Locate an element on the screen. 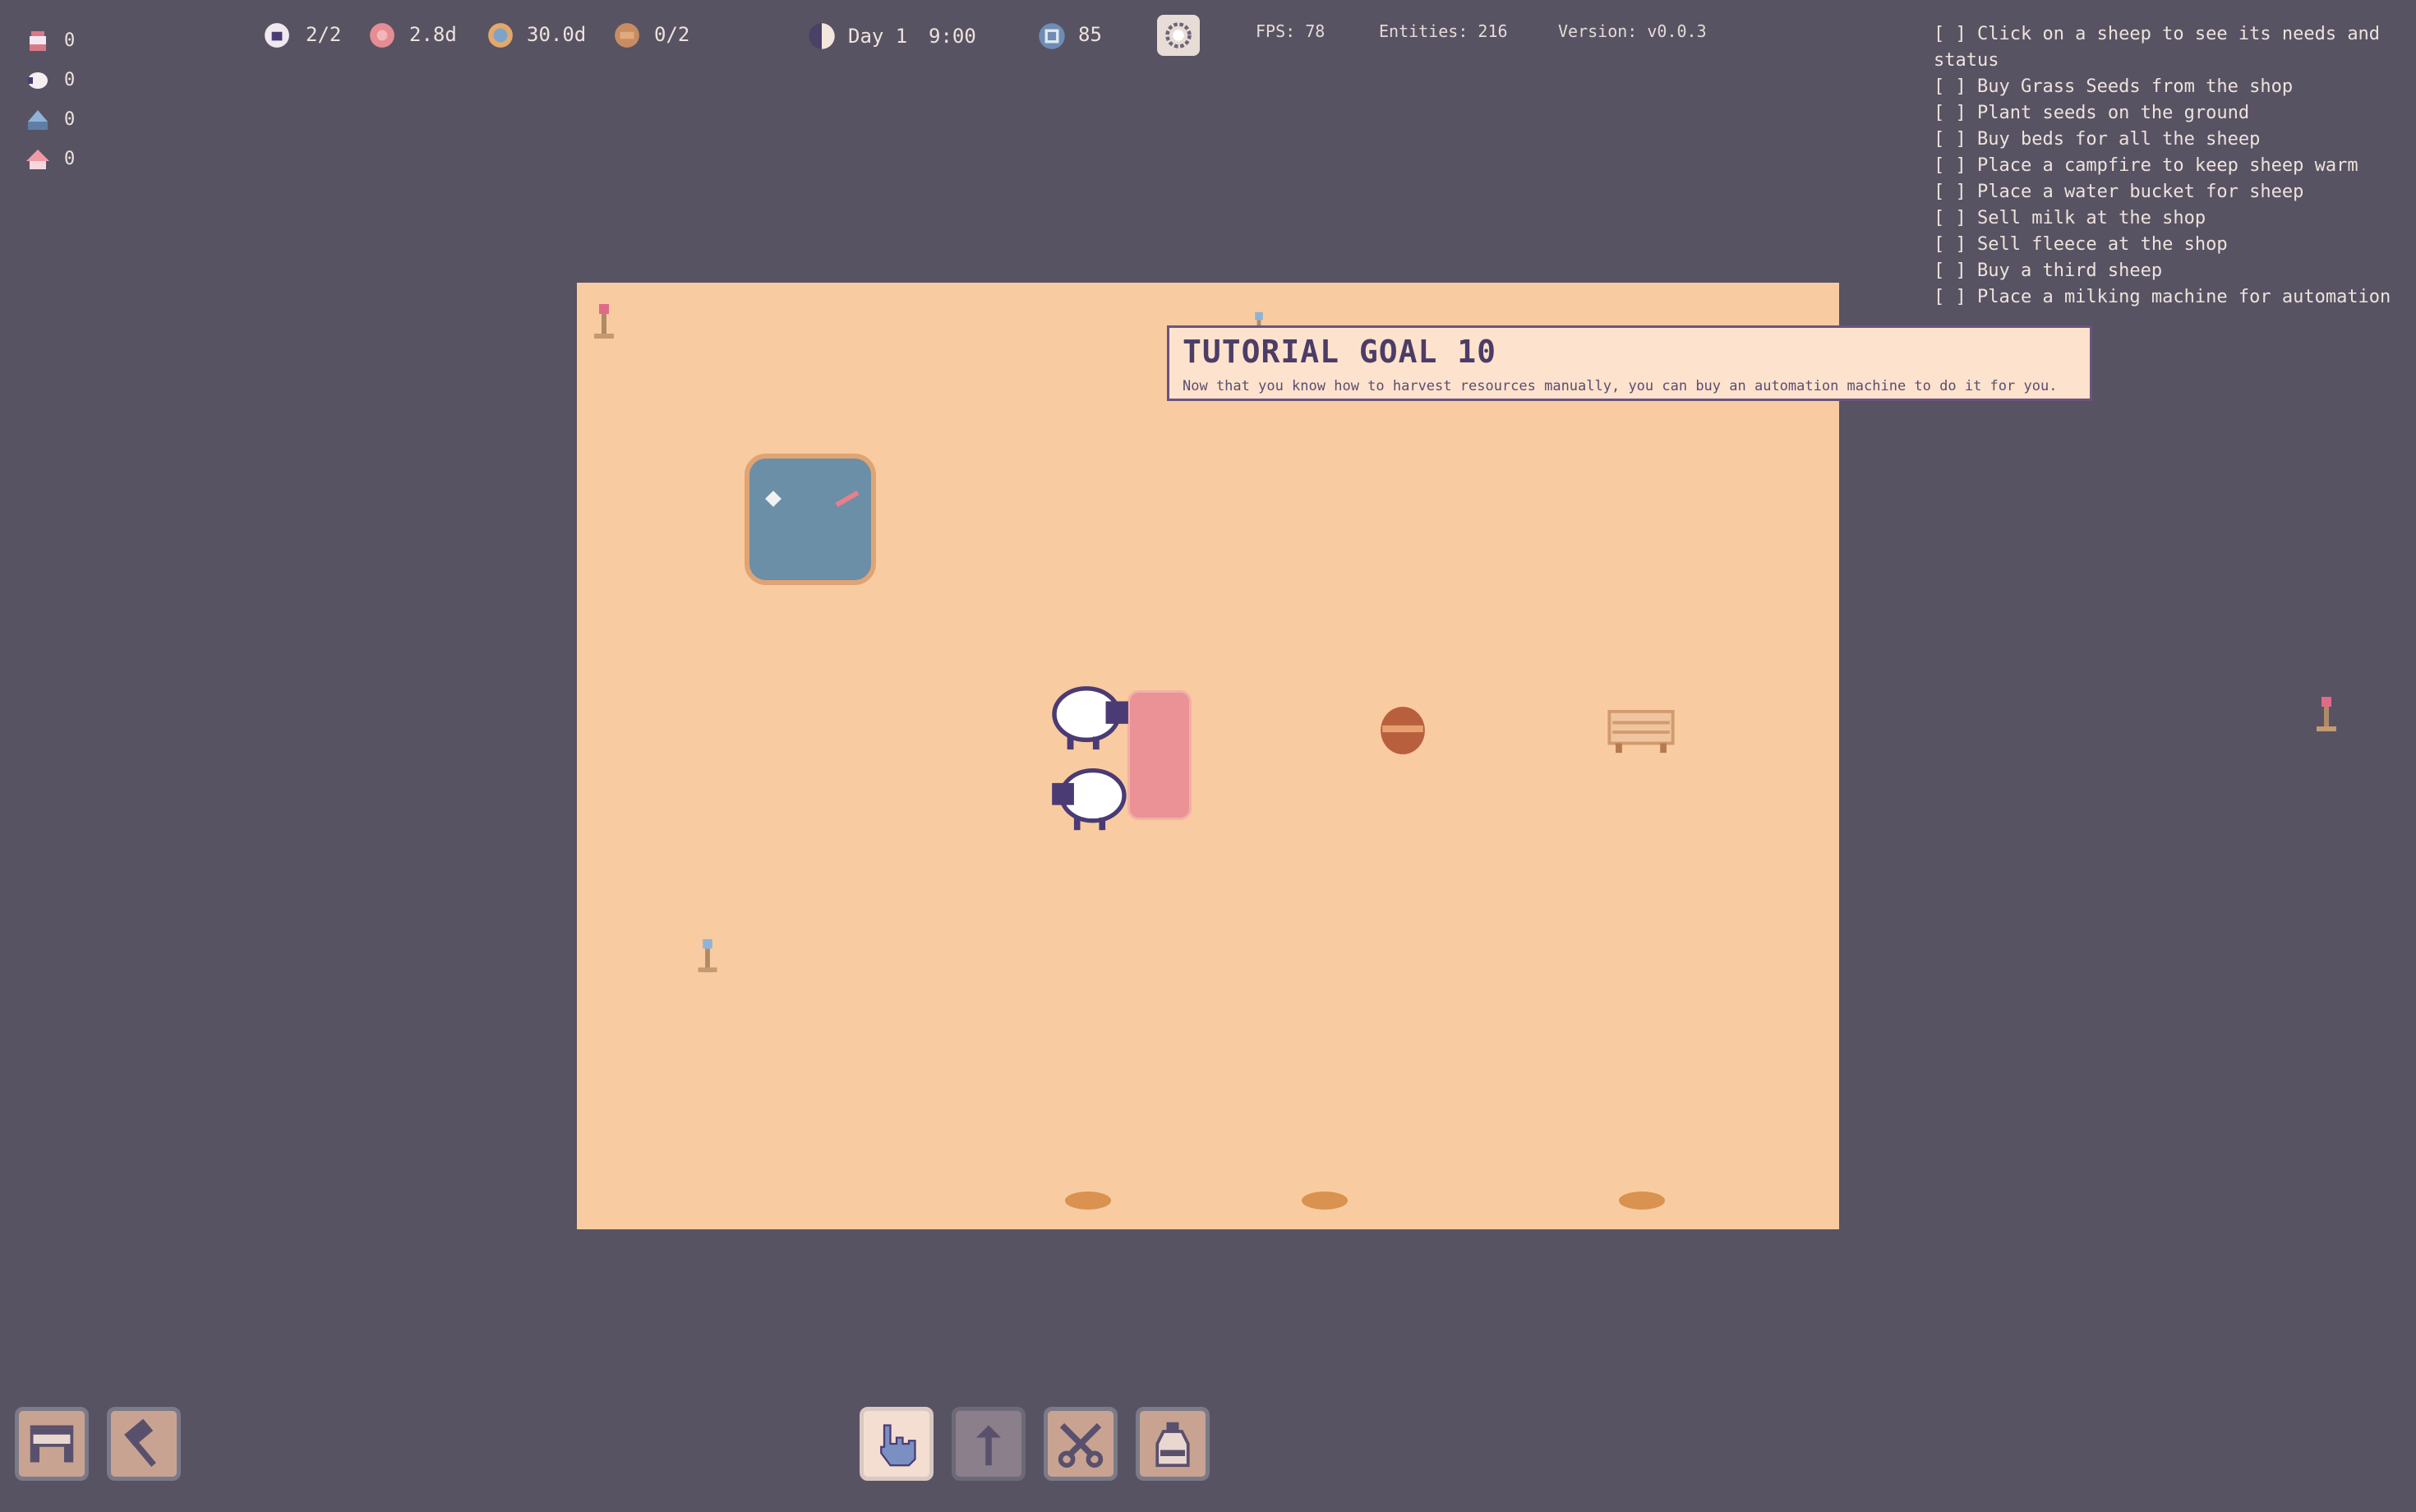 Image resolution: width=2416 pixels, height=1512 pixels. house-icon is located at coordinates (37, 160).